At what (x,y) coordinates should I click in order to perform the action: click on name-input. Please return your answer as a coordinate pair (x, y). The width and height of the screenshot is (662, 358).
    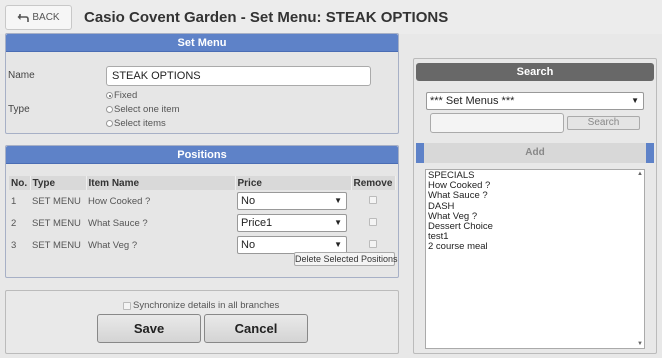
    Looking at the image, I should click on (238, 76).